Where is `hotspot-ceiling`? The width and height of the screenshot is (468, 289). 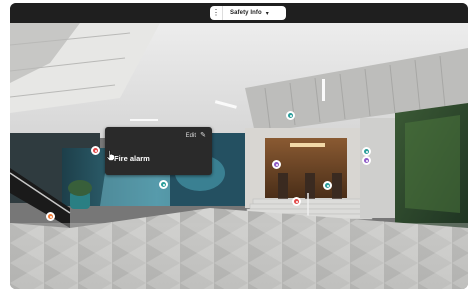
hotspot-ceiling is located at coordinates (290, 115).